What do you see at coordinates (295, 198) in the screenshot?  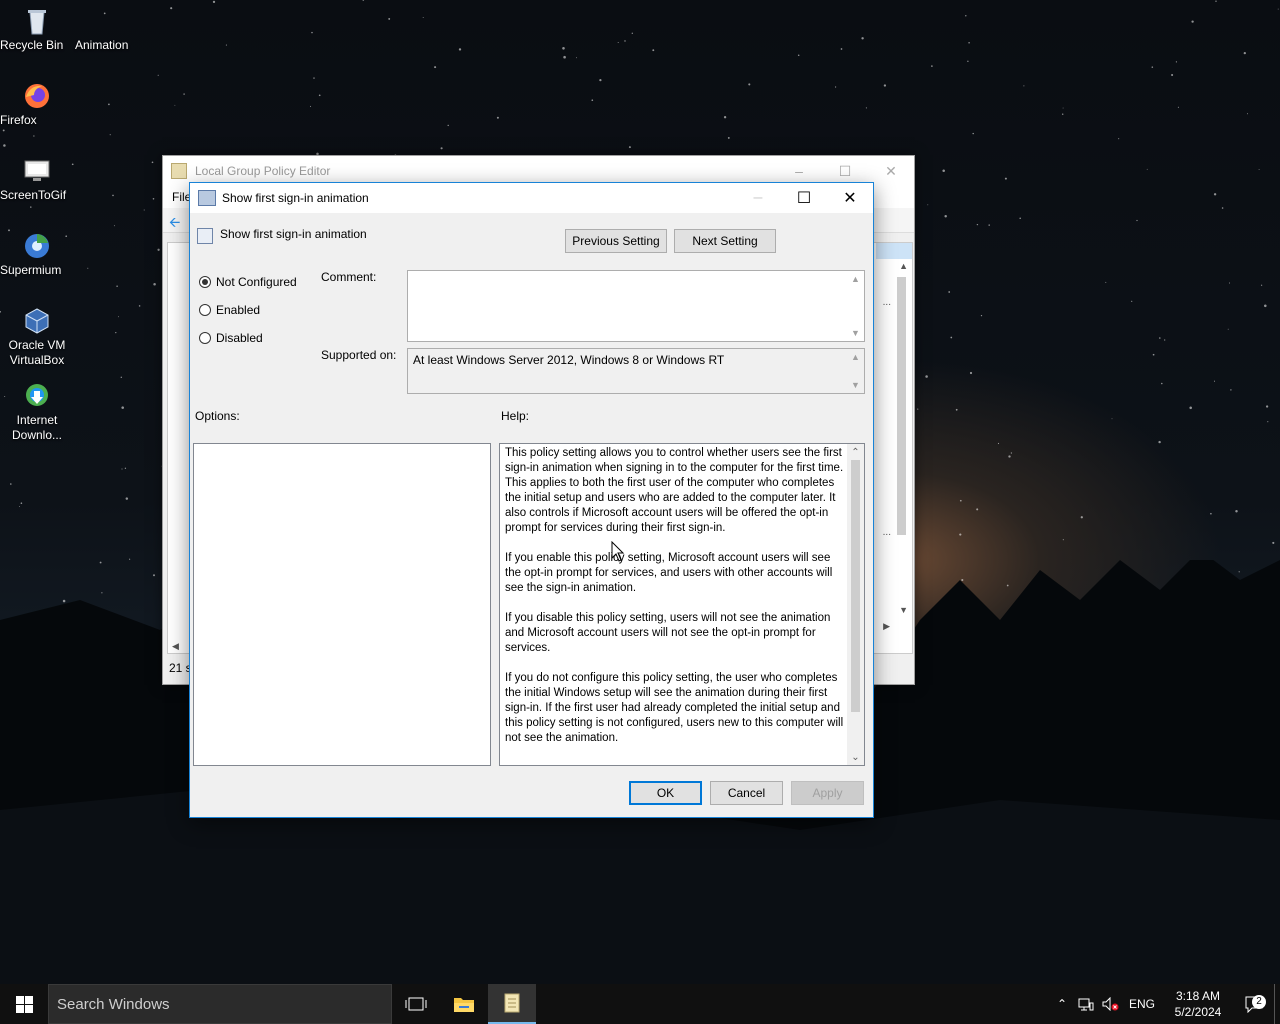 I see `dialog-title: Show first sign-in animation` at bounding box center [295, 198].